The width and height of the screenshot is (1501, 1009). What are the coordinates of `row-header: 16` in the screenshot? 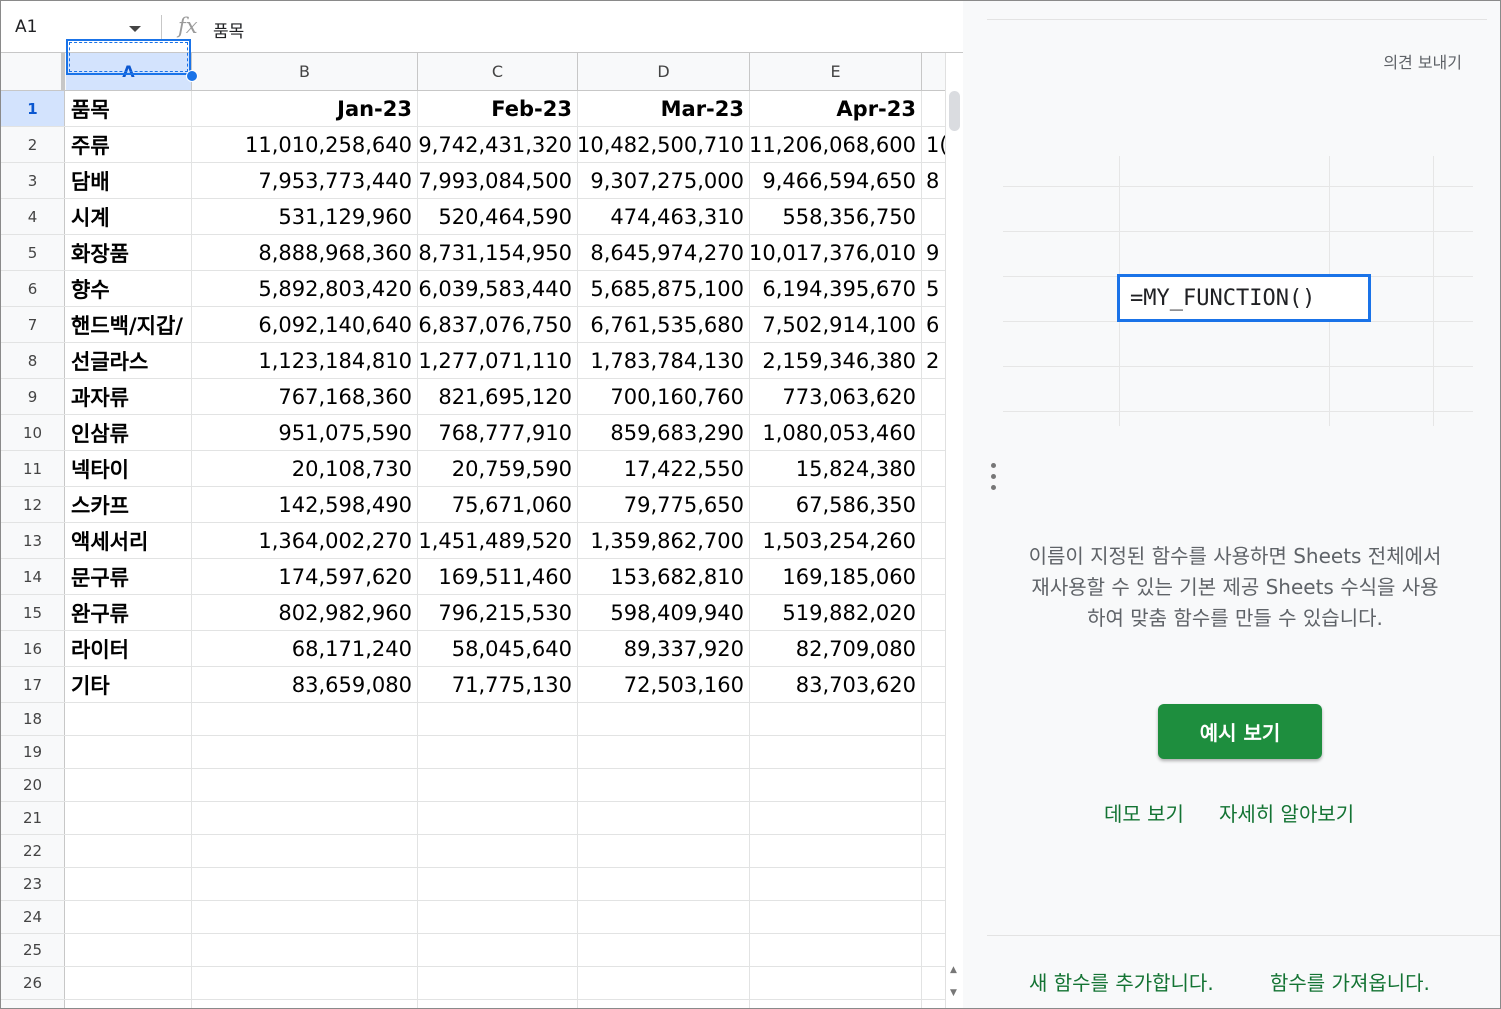 It's located at (33, 648).